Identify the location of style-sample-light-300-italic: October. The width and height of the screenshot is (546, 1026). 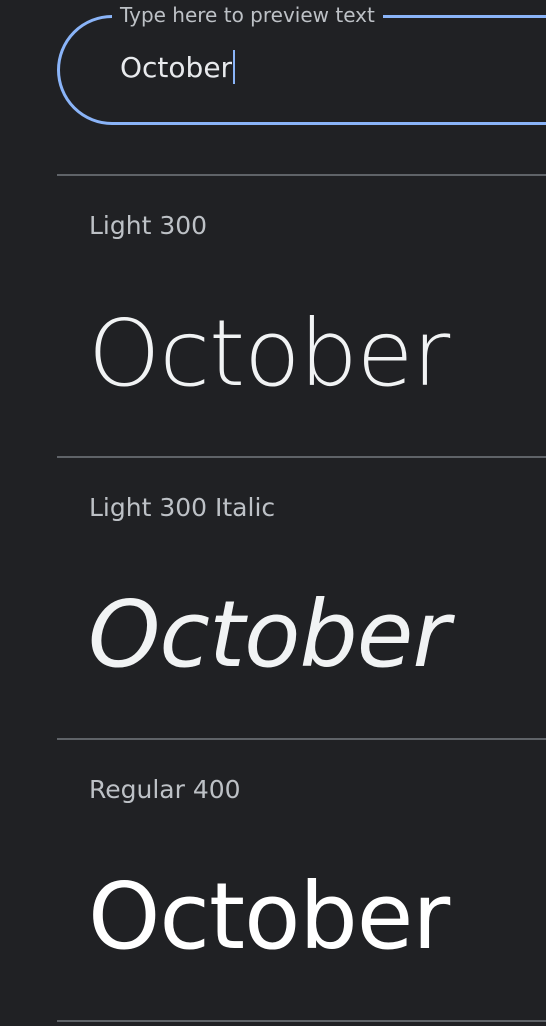
(269, 634).